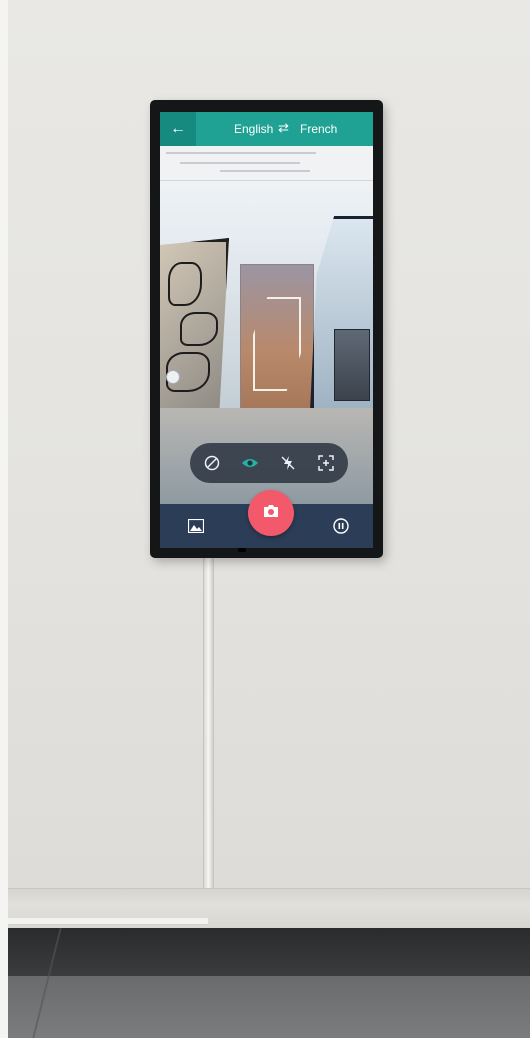 Image resolution: width=530 pixels, height=1038 pixels. What do you see at coordinates (4, 519) in the screenshot?
I see `left-wall-edge` at bounding box center [4, 519].